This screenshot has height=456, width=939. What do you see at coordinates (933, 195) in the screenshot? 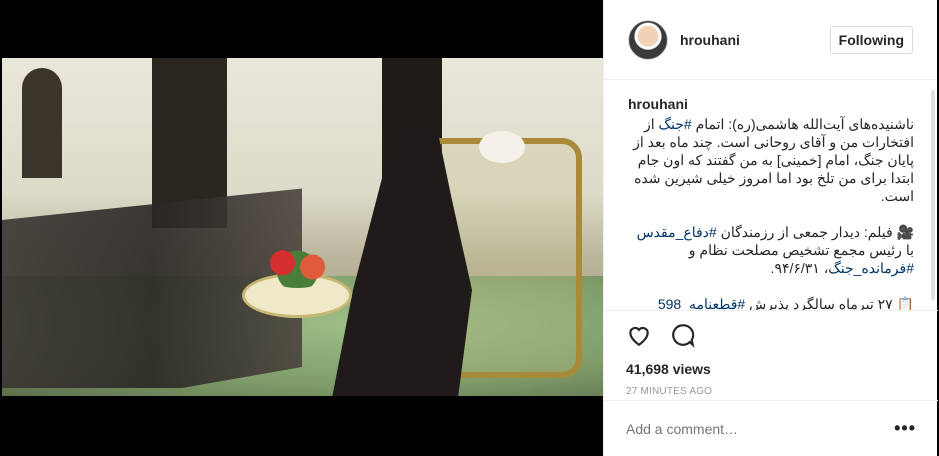
I see `caption-scrollbar` at bounding box center [933, 195].